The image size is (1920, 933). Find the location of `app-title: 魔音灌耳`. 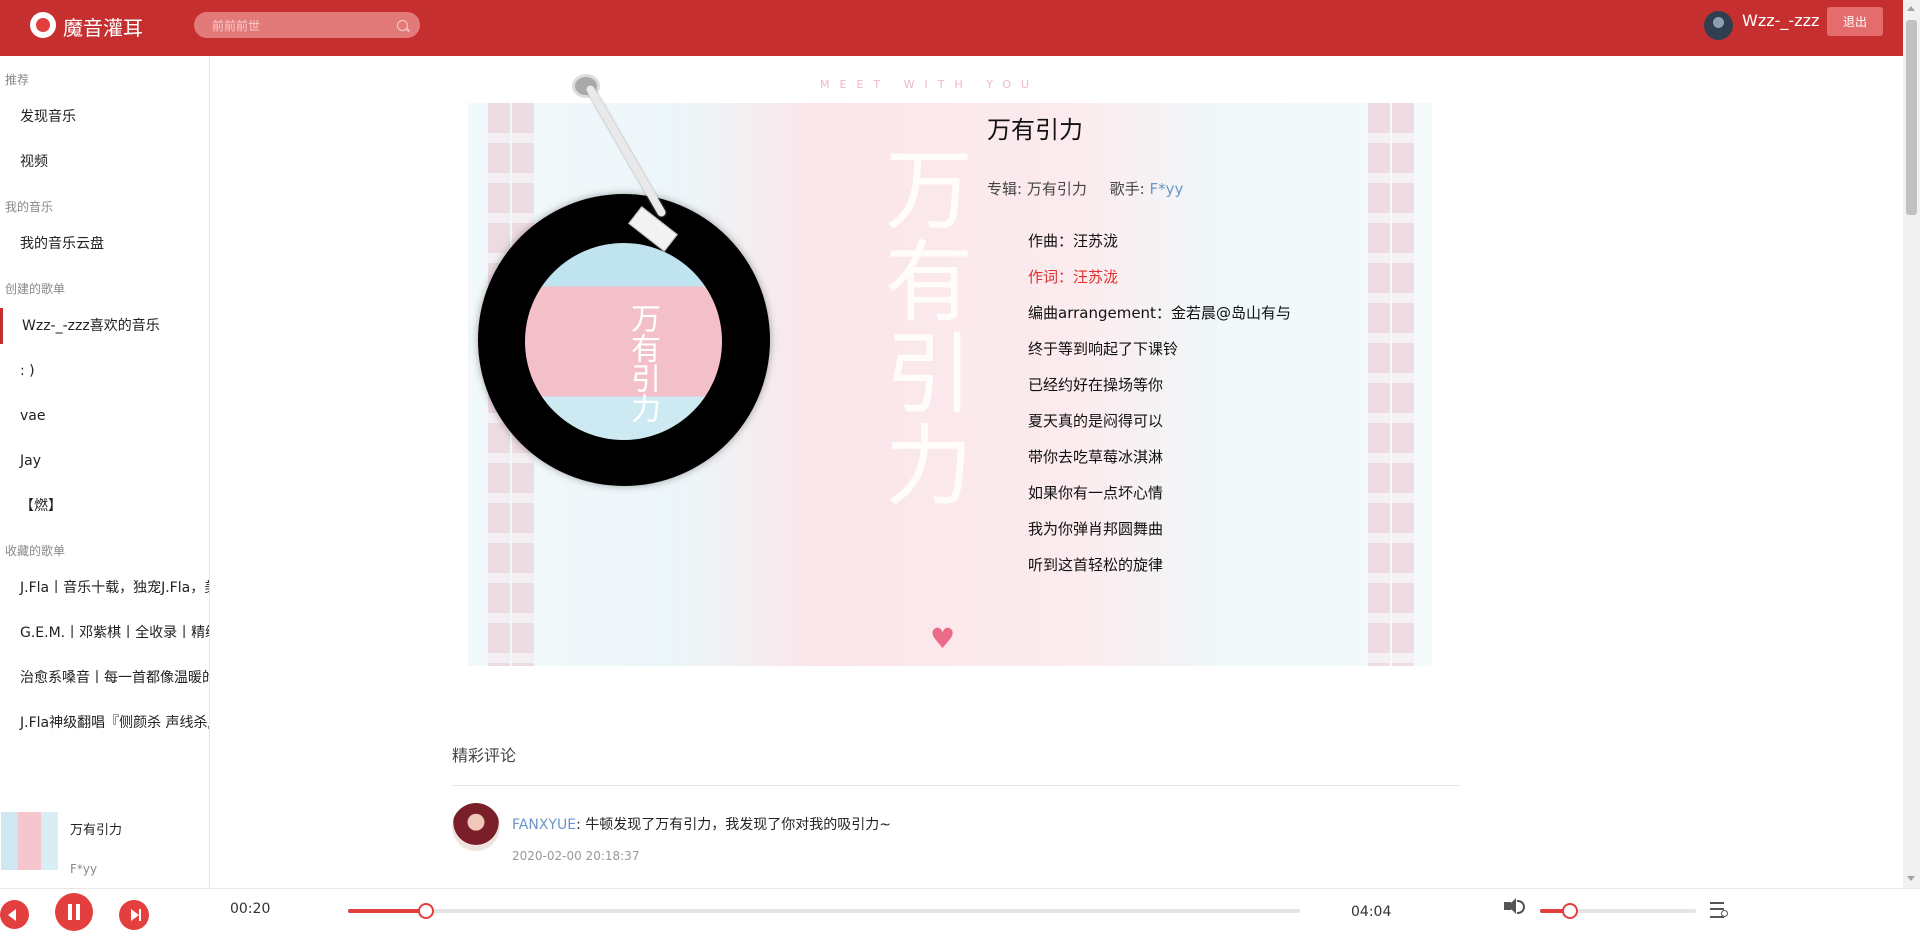

app-title: 魔音灌耳 is located at coordinates (103, 26).